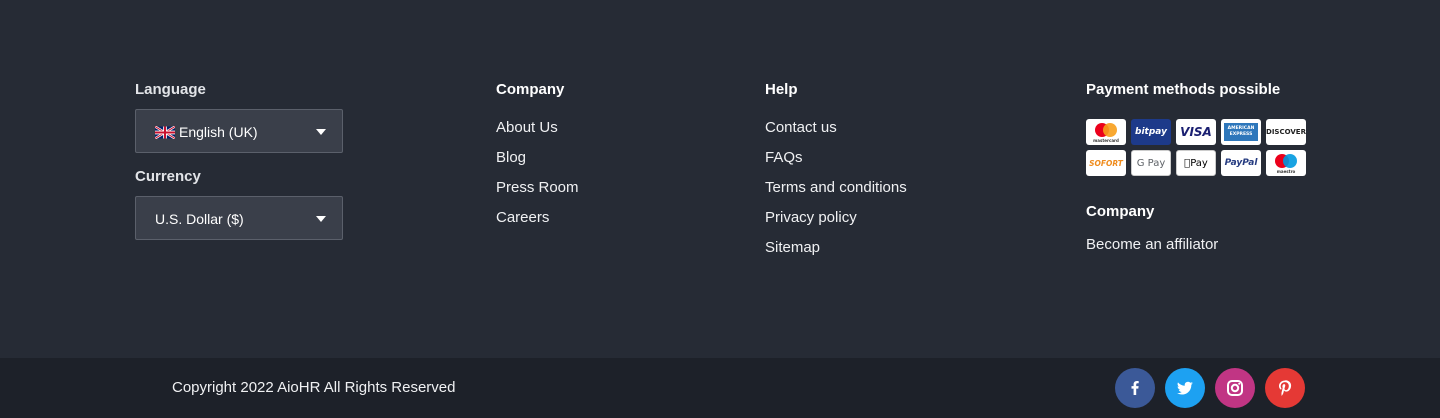 This screenshot has height=418, width=1440. Describe the element at coordinates (875, 218) in the screenshot. I see `link-privacy: Privacy policy` at that location.